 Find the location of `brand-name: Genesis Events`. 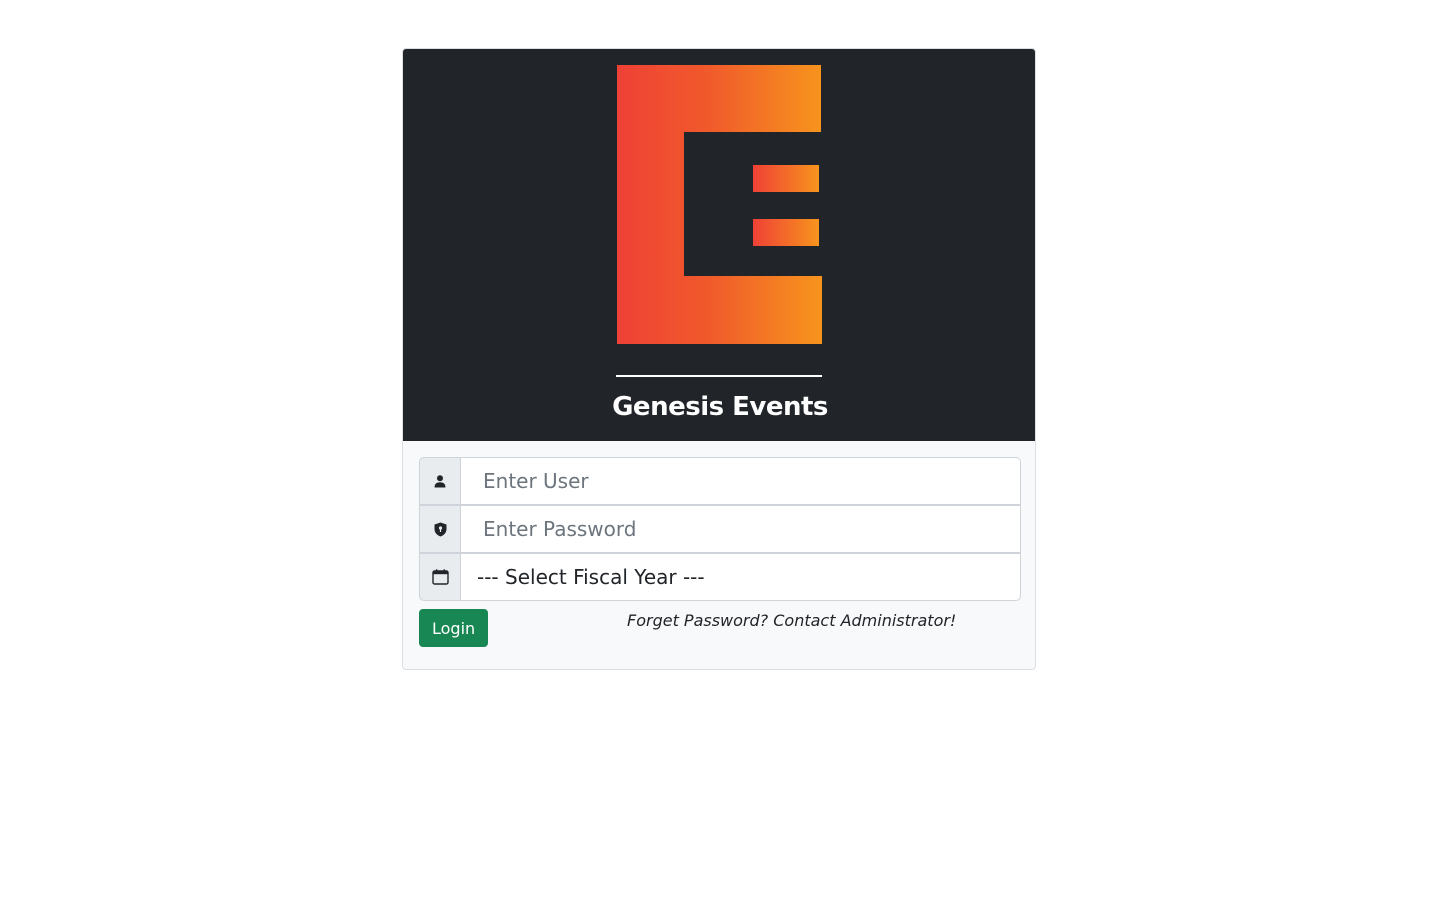

brand-name: Genesis Events is located at coordinates (720, 407).